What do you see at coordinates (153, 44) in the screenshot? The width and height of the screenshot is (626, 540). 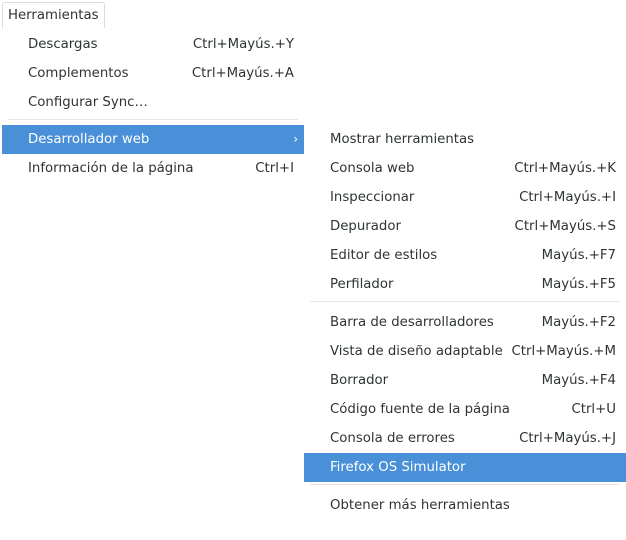 I see `menu-item-descargas: Descargas Ctrl+Mayús.+Y` at bounding box center [153, 44].